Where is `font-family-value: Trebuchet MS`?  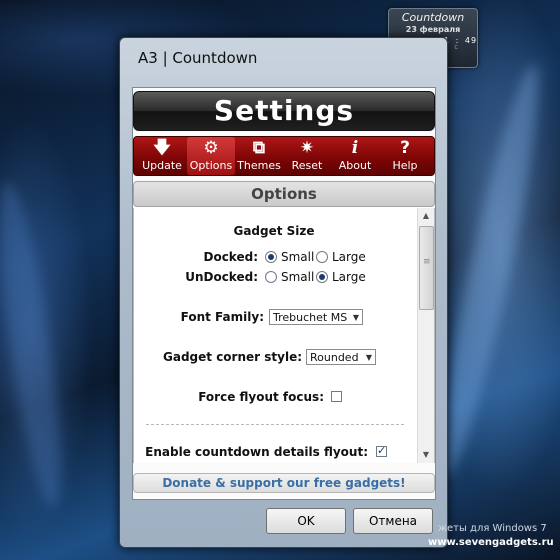 font-family-value: Trebuchet MS is located at coordinates (310, 317).